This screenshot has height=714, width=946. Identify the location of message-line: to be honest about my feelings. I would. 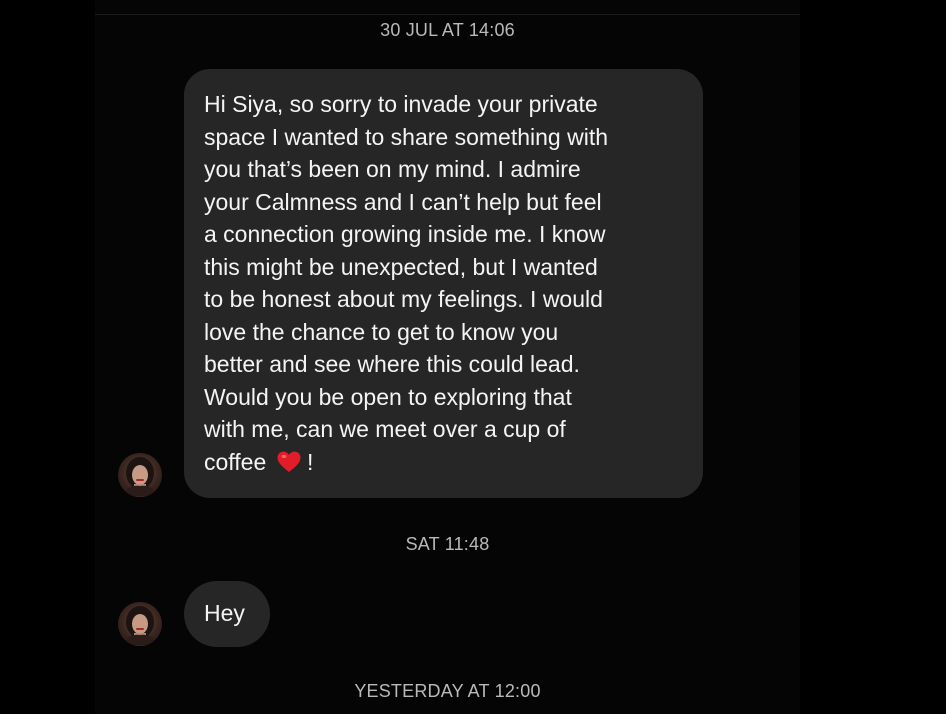
(403, 299).